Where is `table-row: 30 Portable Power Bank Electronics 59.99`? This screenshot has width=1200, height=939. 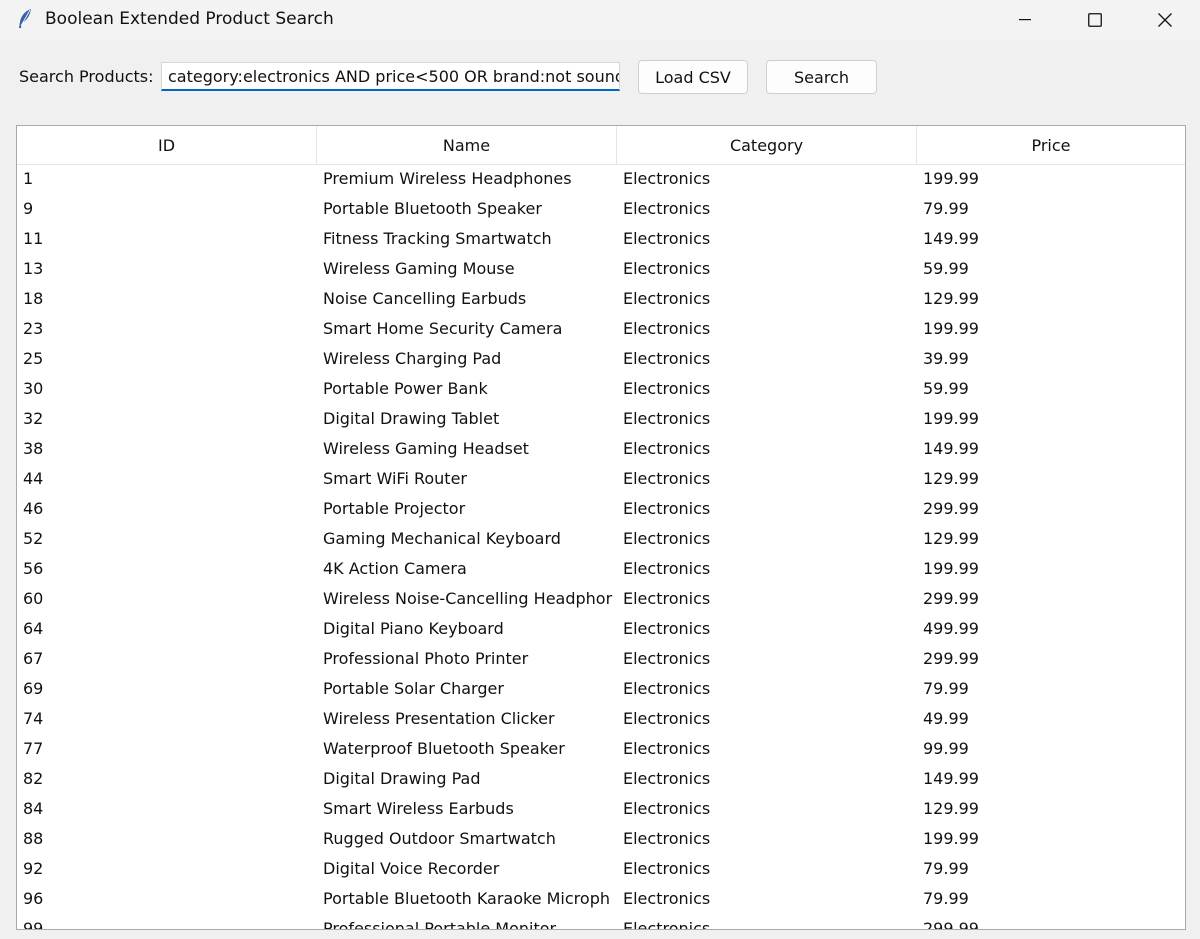
table-row: 30 Portable Power Bank Electronics 59.99 is located at coordinates (601, 389).